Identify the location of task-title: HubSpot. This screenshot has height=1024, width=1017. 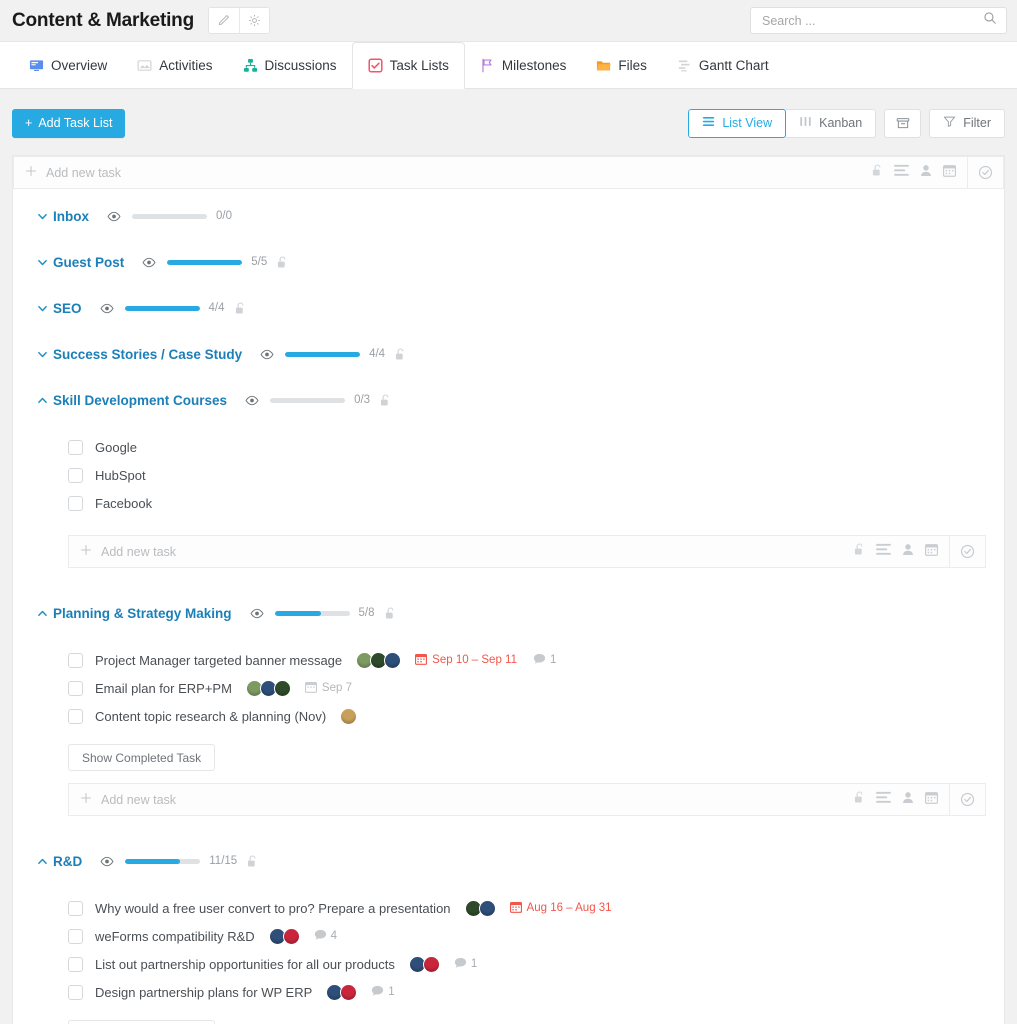
(120, 475).